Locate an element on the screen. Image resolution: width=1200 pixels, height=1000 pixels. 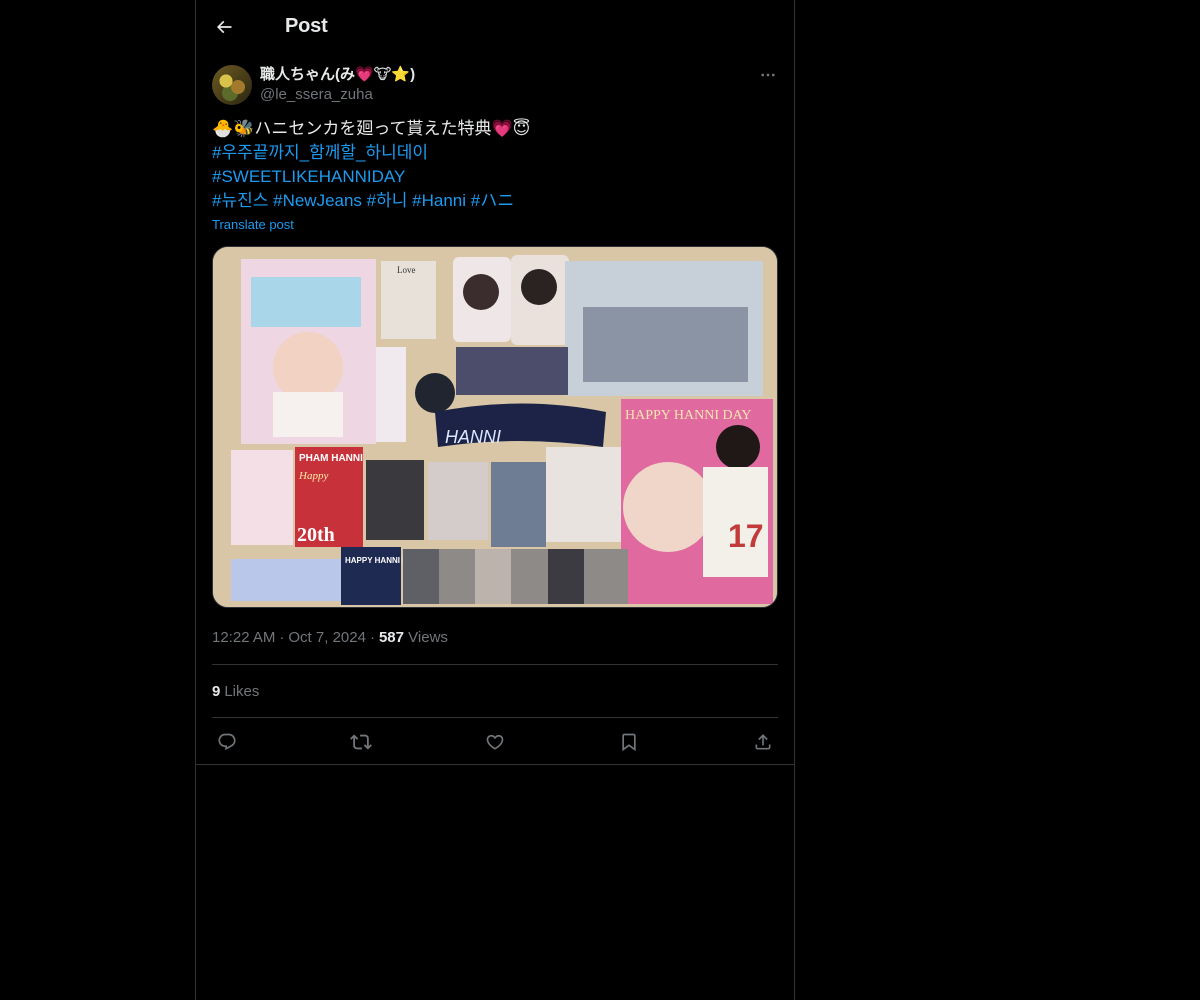
repost-icon is located at coordinates (361, 742).